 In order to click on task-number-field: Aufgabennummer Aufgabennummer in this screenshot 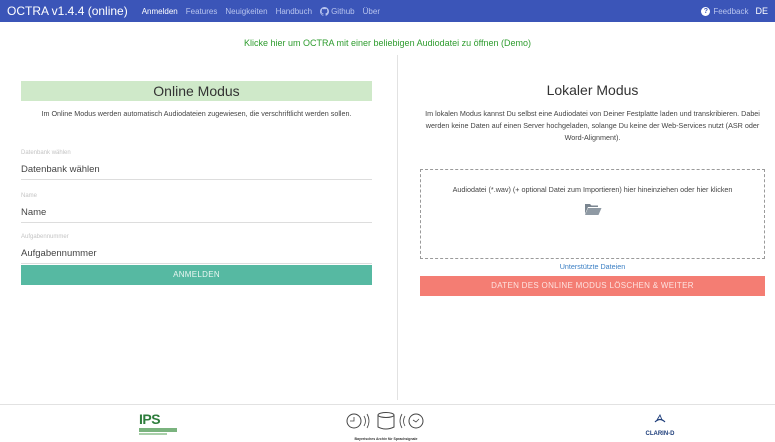, I will do `click(196, 249)`.